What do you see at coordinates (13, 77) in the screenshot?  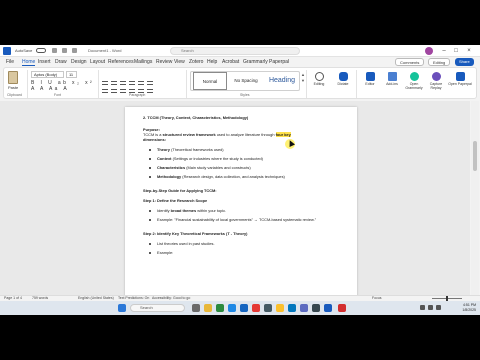 I see `paste-icon` at bounding box center [13, 77].